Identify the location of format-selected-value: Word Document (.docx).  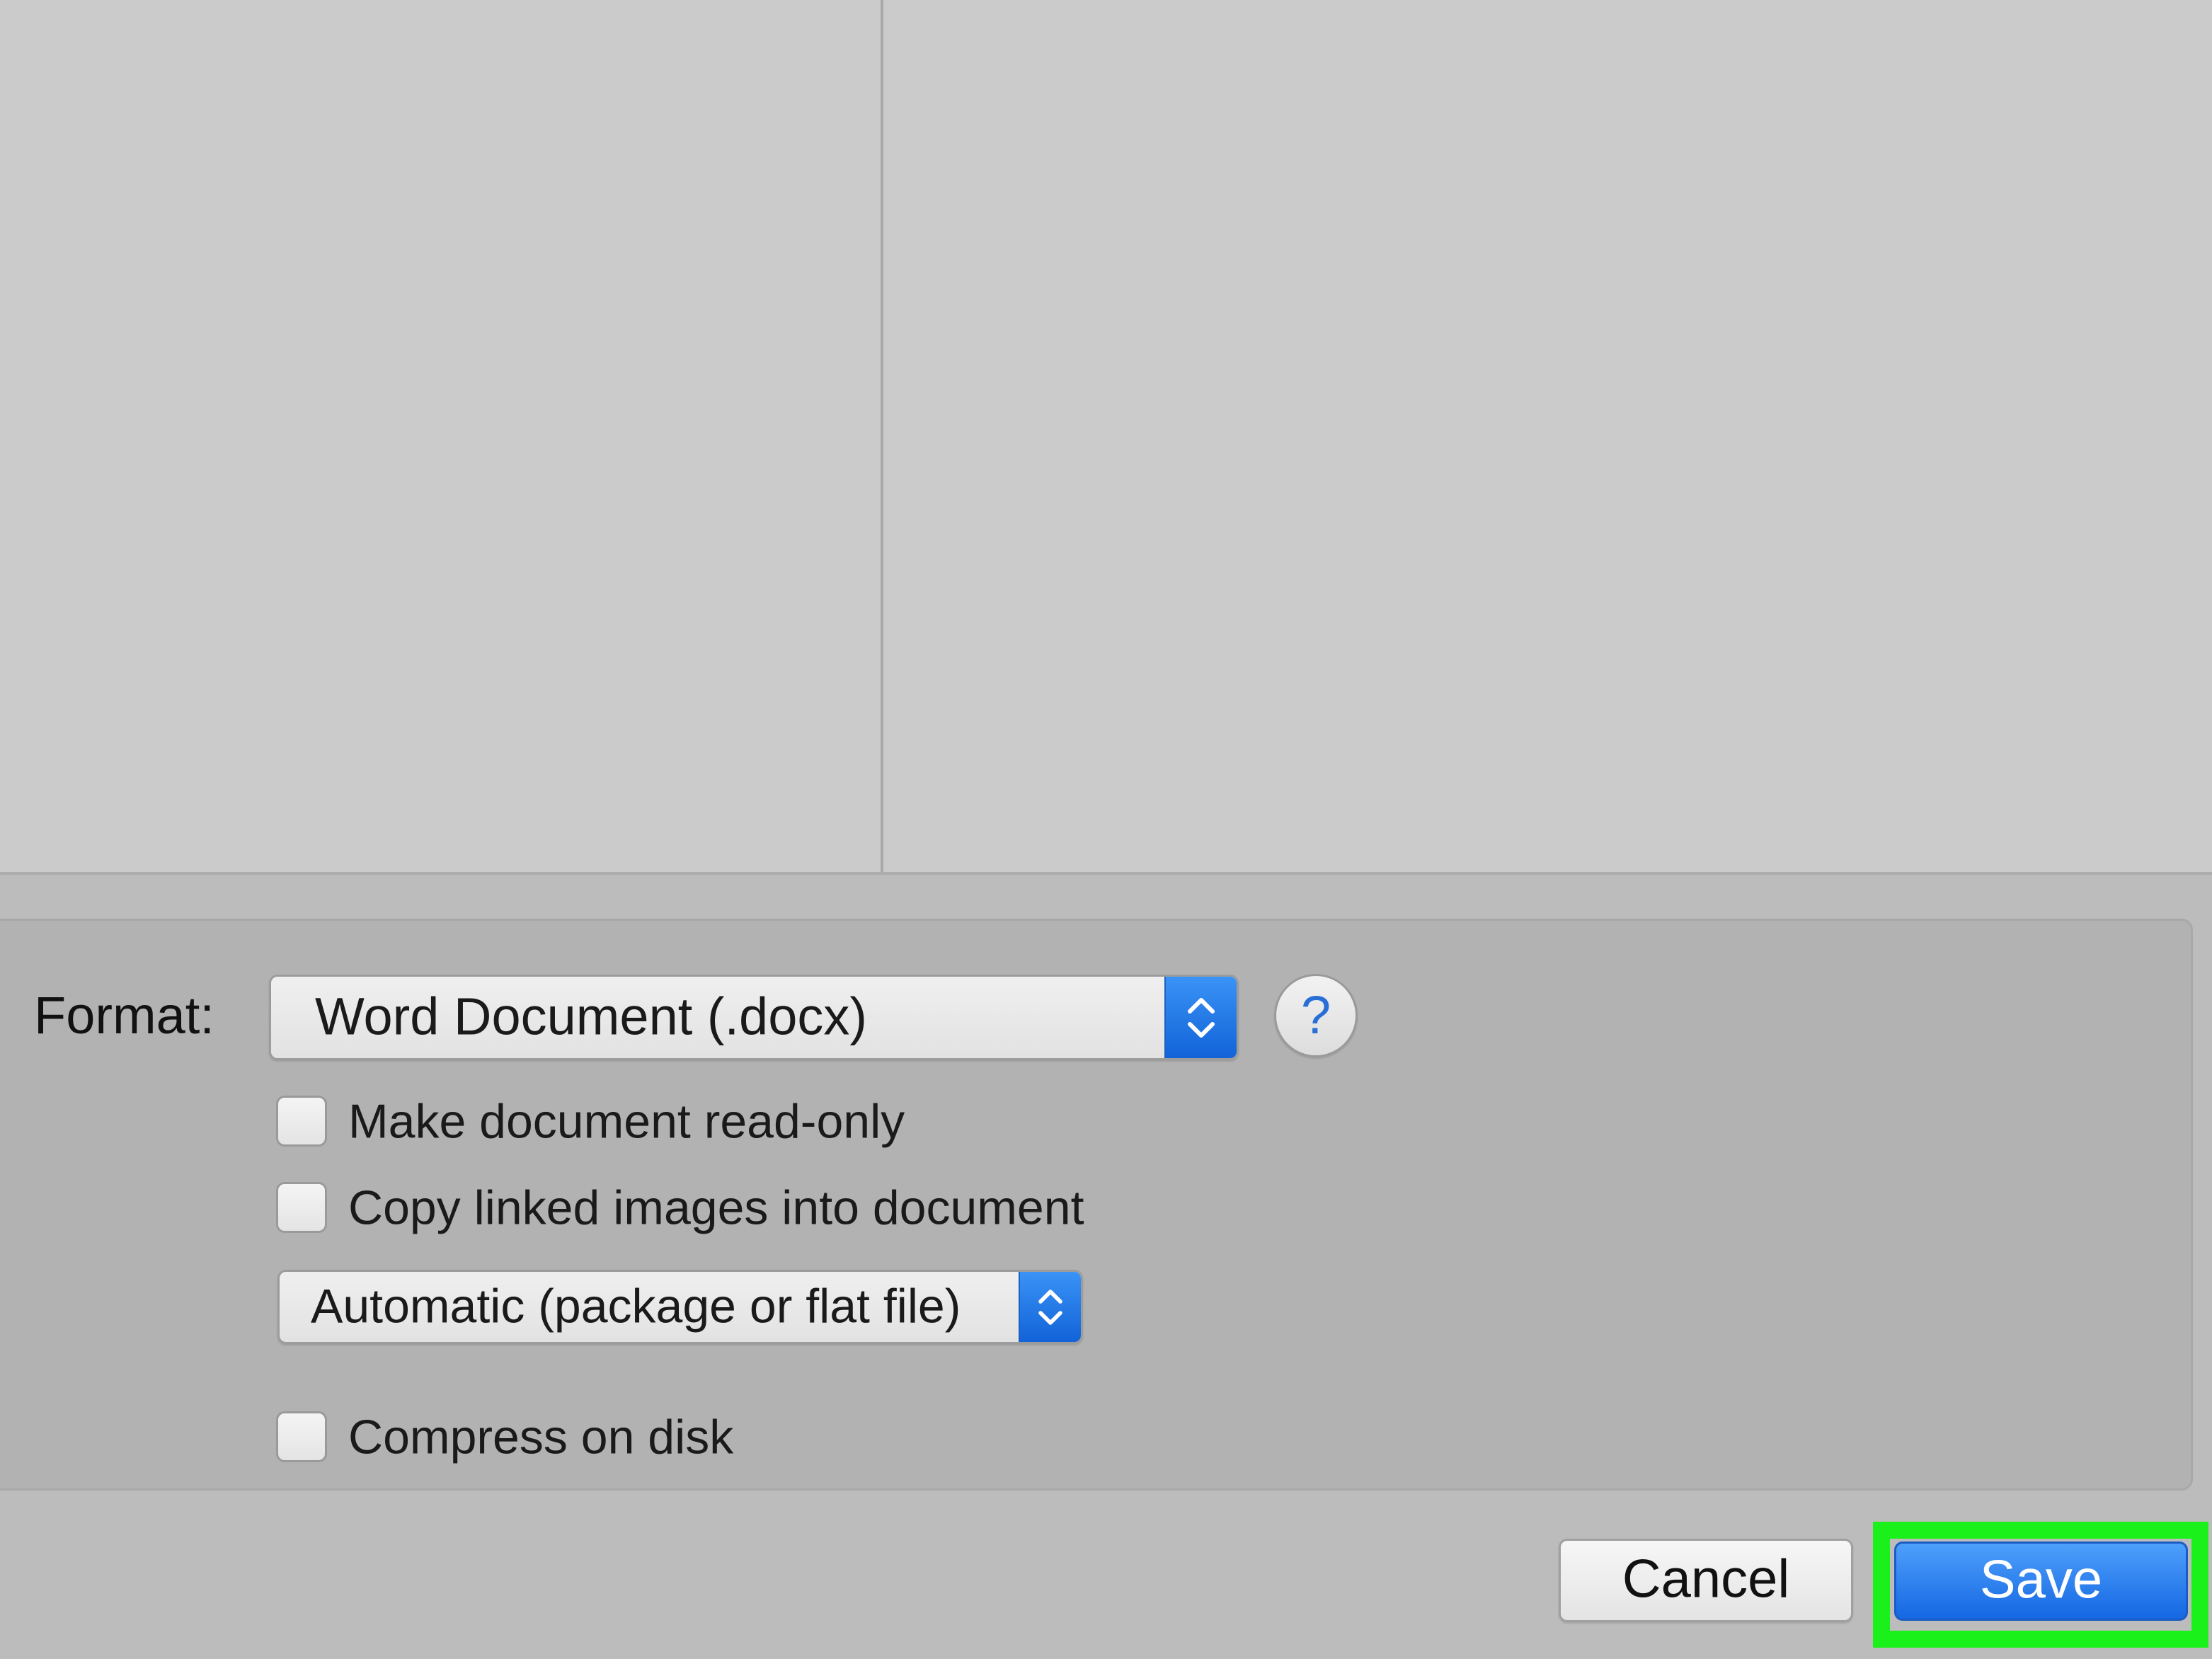
(591, 1016).